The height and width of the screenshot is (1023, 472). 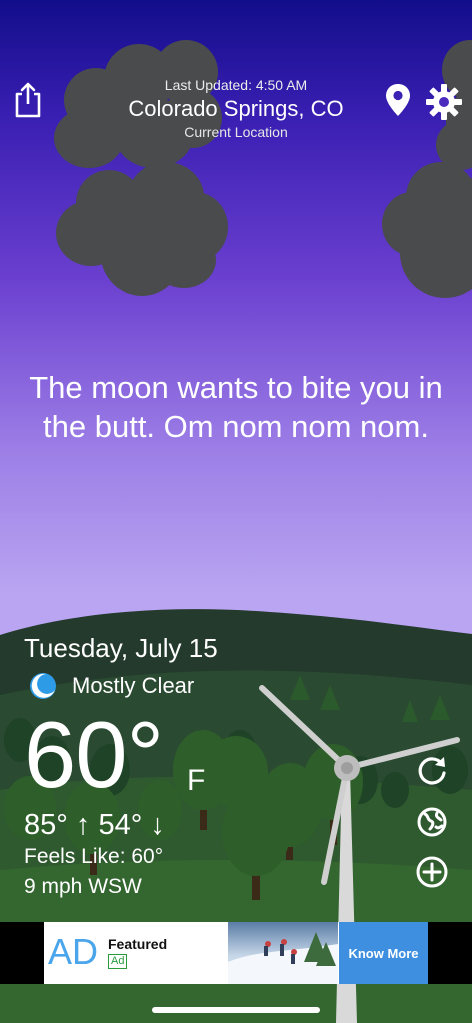 What do you see at coordinates (73, 951) in the screenshot?
I see `ad-logo: AD` at bounding box center [73, 951].